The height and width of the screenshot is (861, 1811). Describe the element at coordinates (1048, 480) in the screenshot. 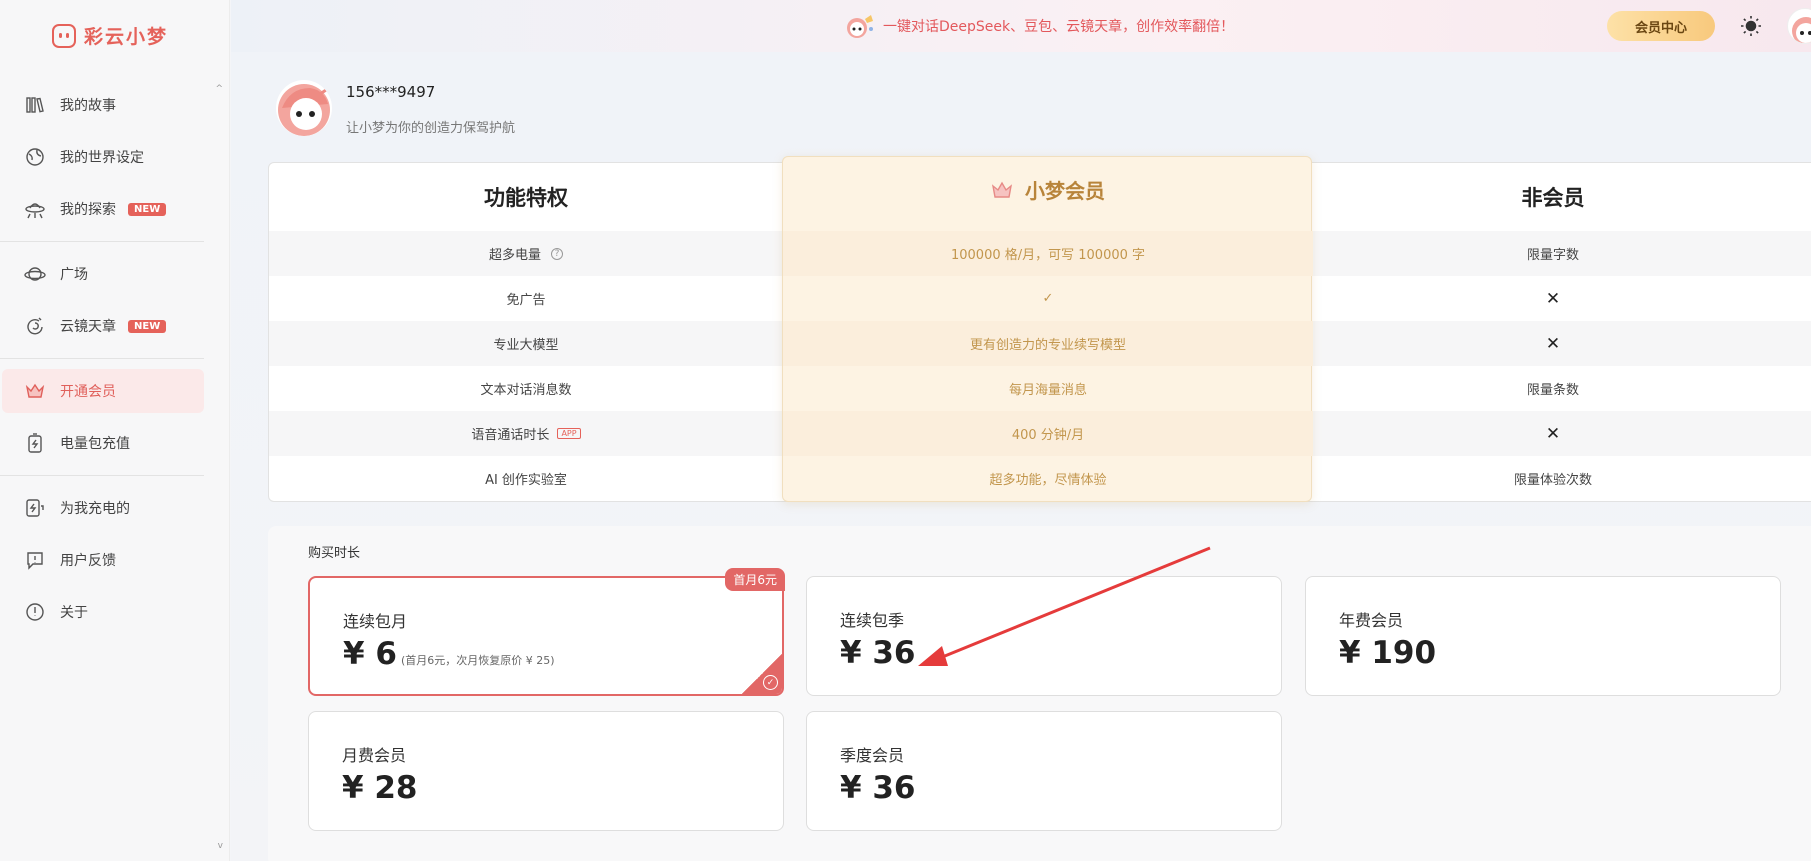

I see `vip-cell: 超多功能，尽情体验` at that location.